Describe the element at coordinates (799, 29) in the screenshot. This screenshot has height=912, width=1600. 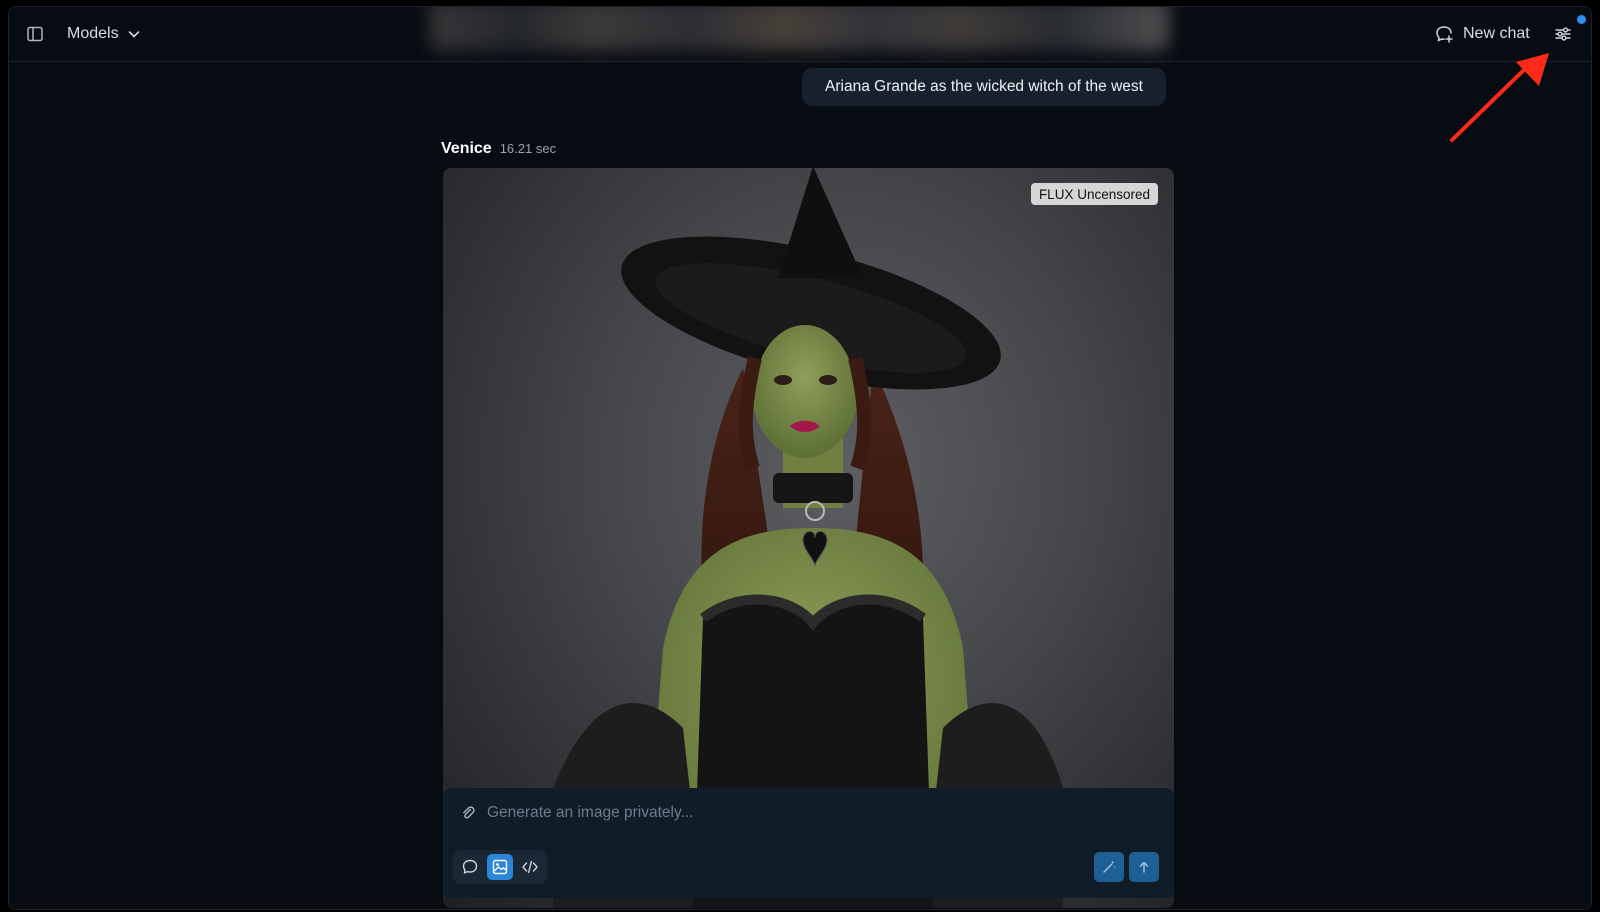
I see `blurred-image-preview` at that location.